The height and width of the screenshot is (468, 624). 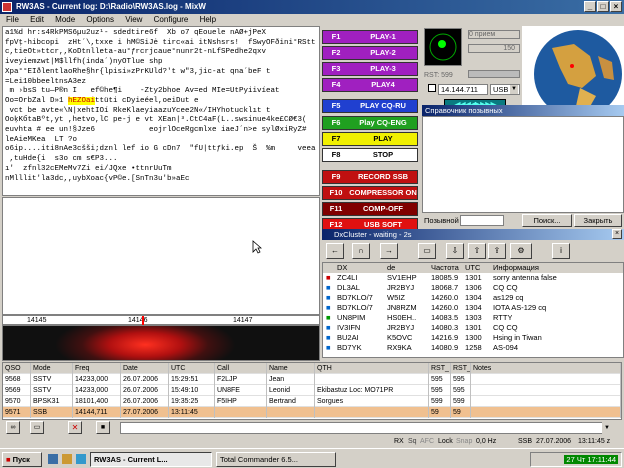 I want to click on log-col-header: Notes, so click(x=546, y=368).